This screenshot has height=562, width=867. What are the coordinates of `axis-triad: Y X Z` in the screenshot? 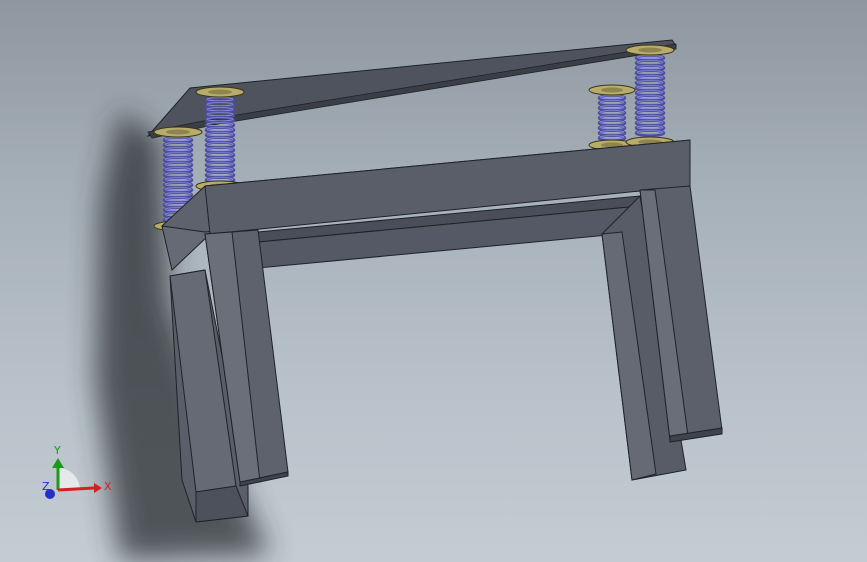 It's located at (78, 475).